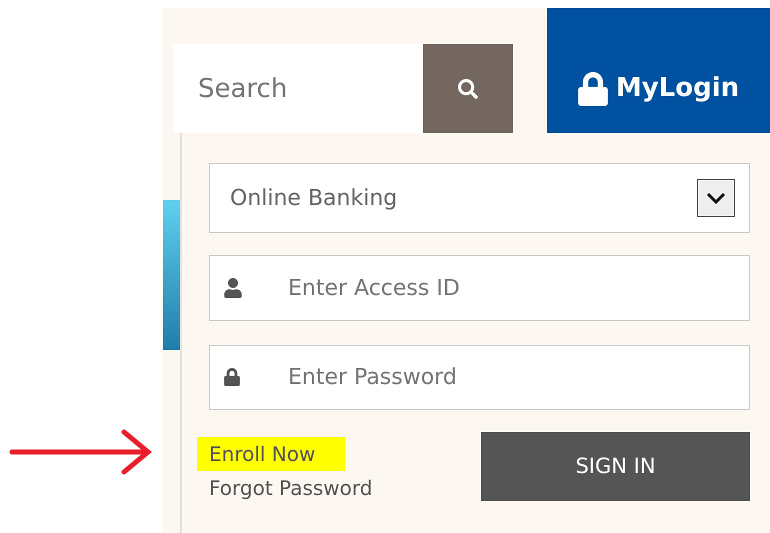  I want to click on access-id-field: Enter Access ID, so click(479, 288).